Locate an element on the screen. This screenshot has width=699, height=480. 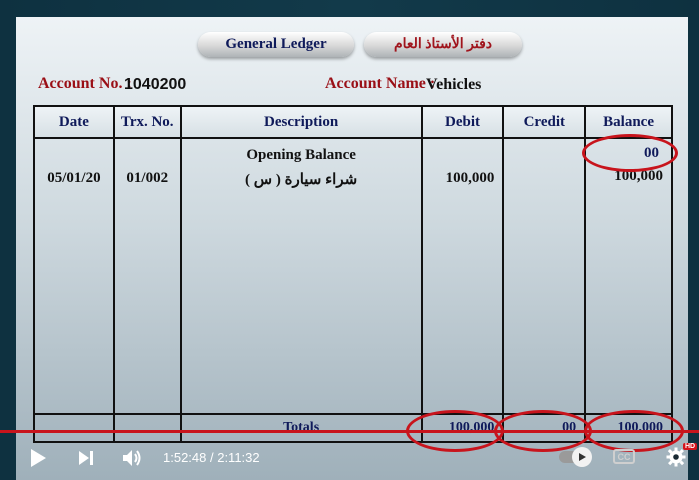
totals-label-cell: Totals is located at coordinates (301, 428).